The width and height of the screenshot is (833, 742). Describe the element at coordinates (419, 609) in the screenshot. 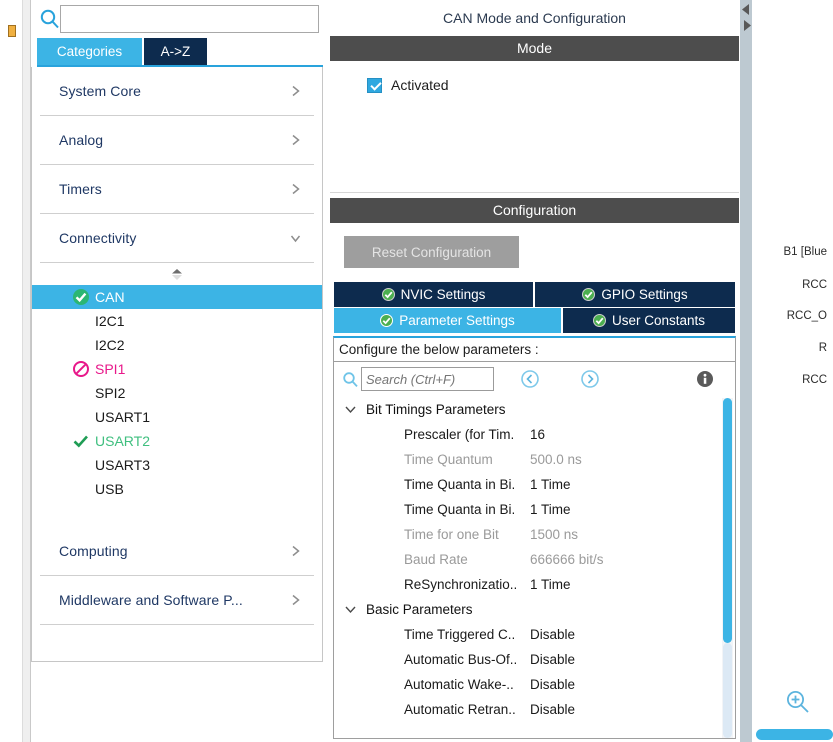

I see `group-label: Basic Parameters` at that location.